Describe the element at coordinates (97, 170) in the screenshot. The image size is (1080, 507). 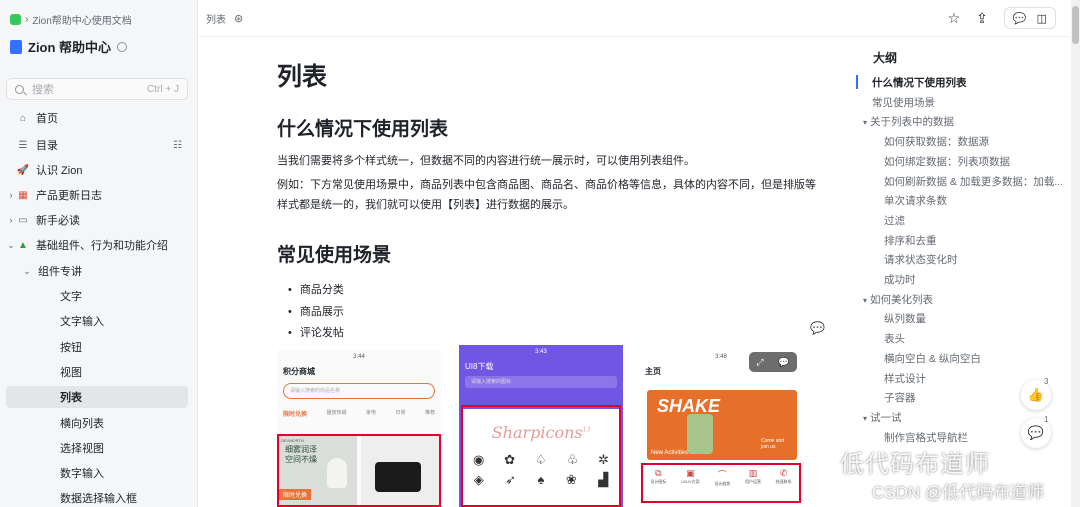
I see `sidebar-item-about: 🚀 认识 Zion` at that location.